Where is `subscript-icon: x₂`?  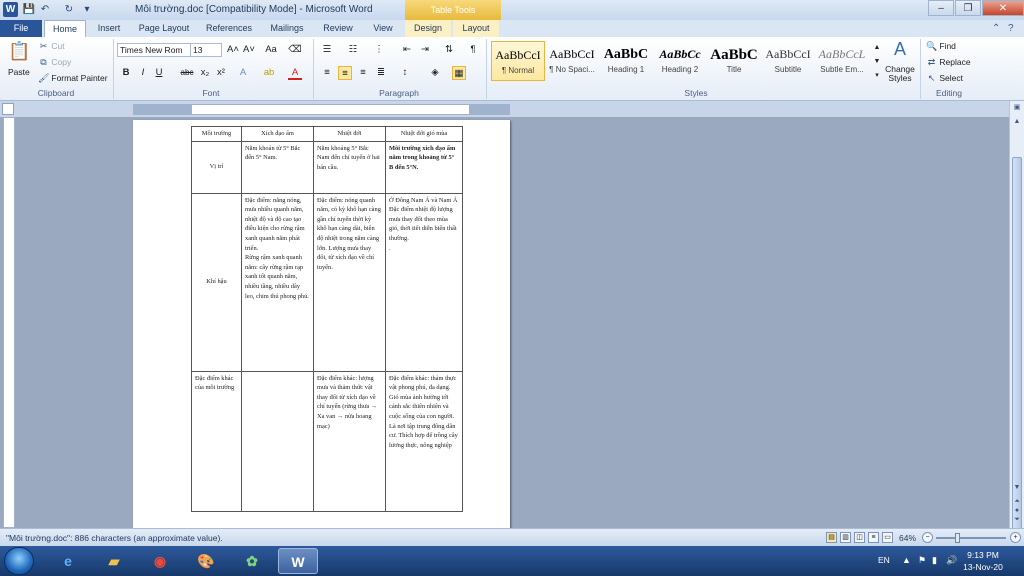
subscript-icon: x₂ is located at coordinates (205, 73).